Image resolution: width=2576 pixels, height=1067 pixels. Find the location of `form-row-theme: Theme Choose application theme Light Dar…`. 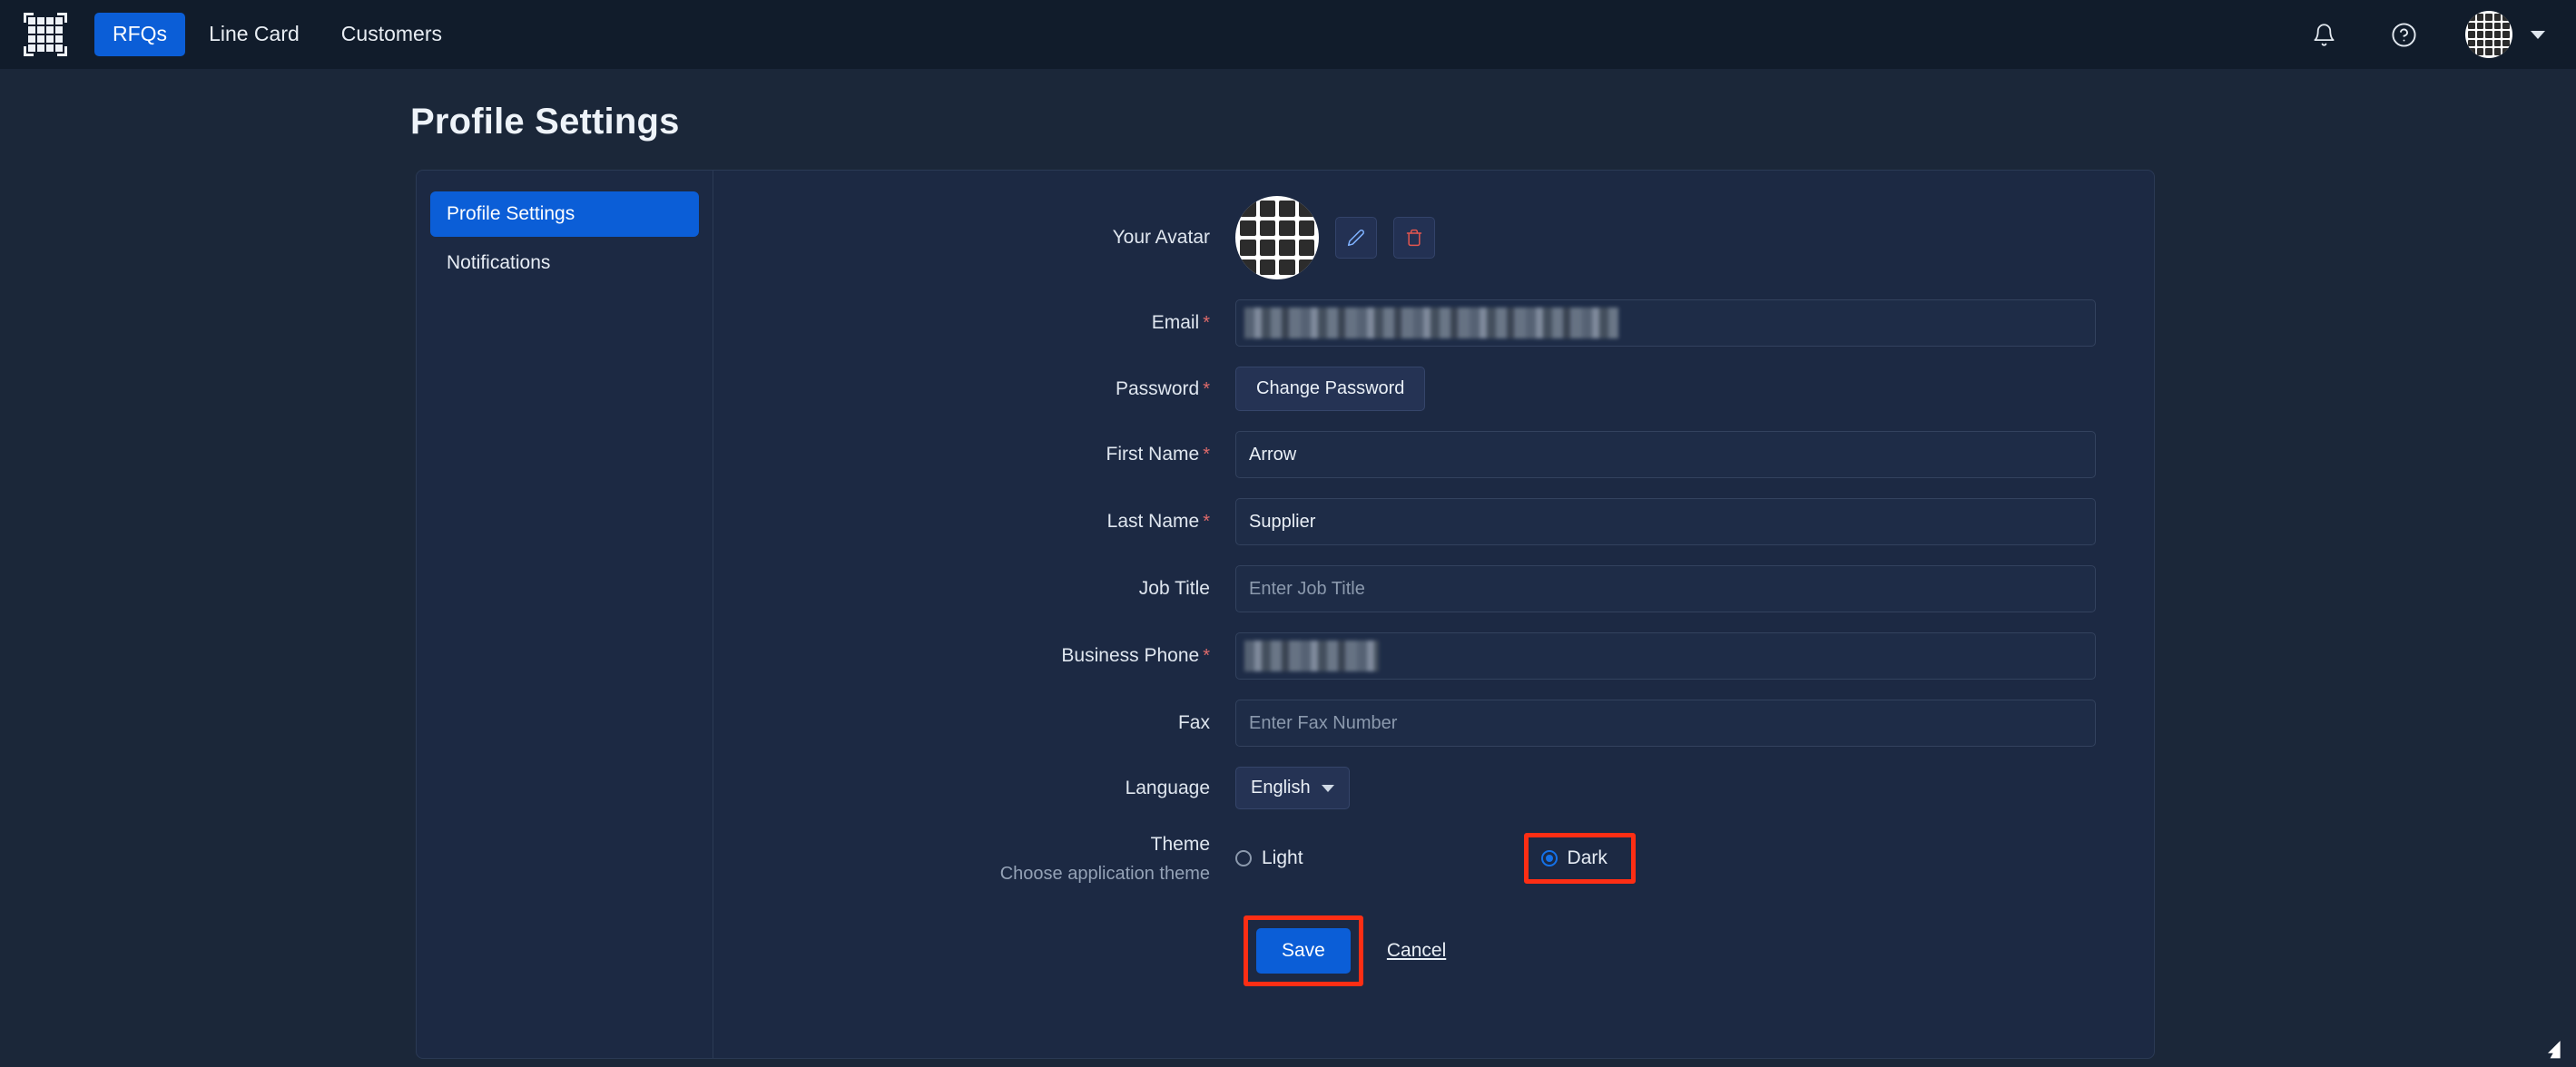

form-row-theme: Theme Choose application theme Light Dar… is located at coordinates (1416, 857).